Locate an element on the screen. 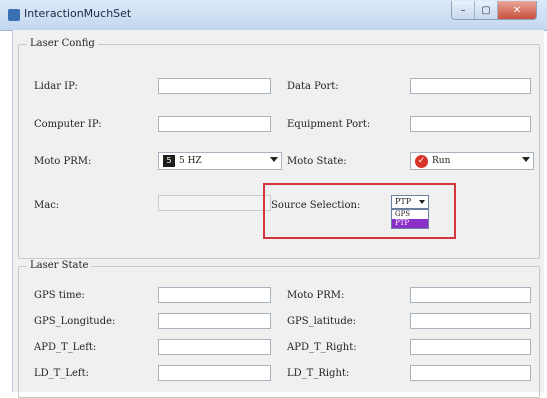 The height and width of the screenshot is (398, 547). minimize-button: – is located at coordinates (463, 10).